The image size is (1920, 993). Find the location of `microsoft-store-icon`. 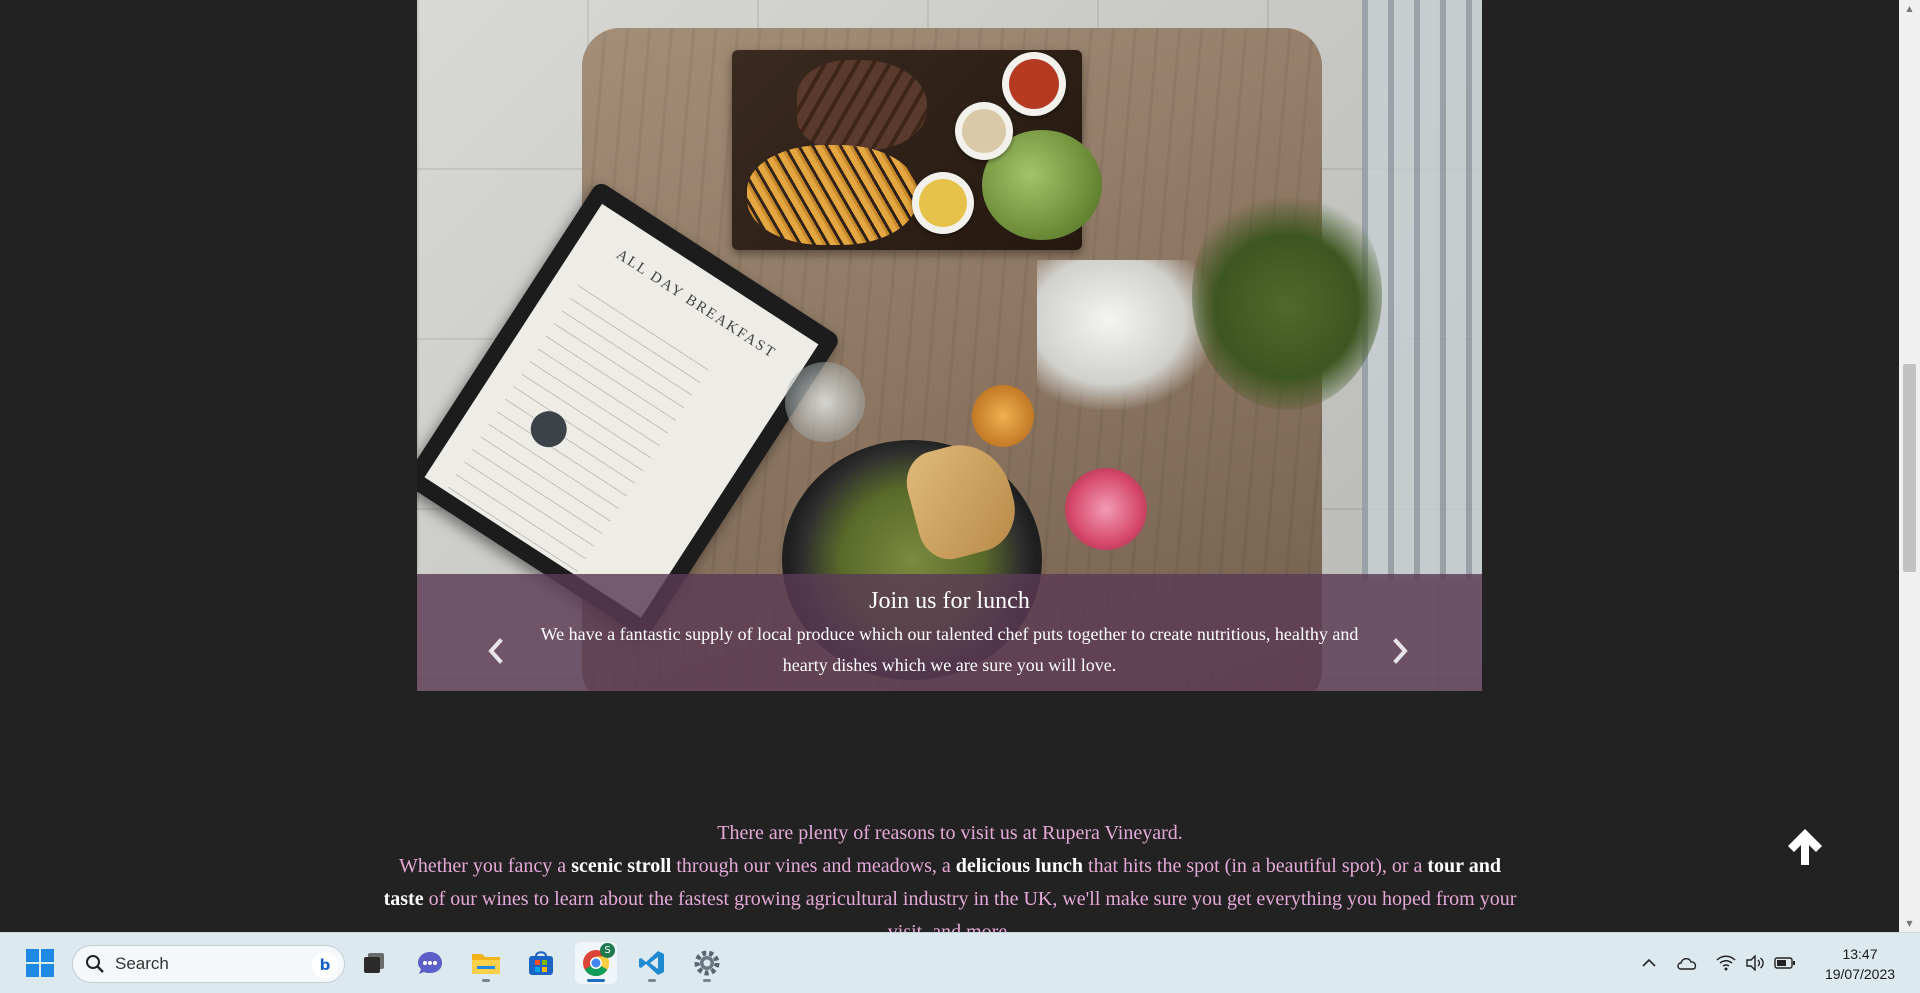

microsoft-store-icon is located at coordinates (541, 963).